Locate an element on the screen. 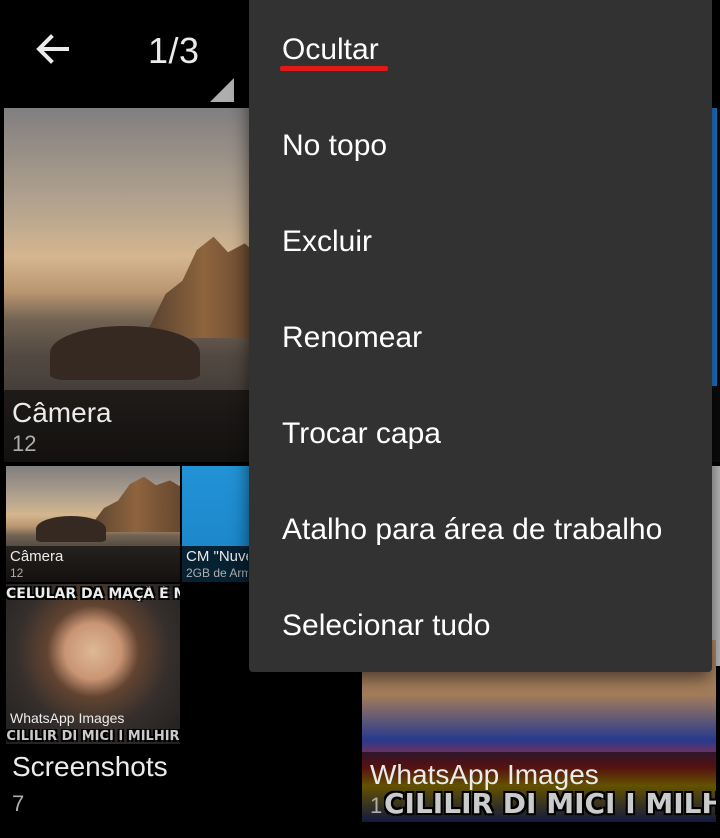  back-button is located at coordinates (53, 49).